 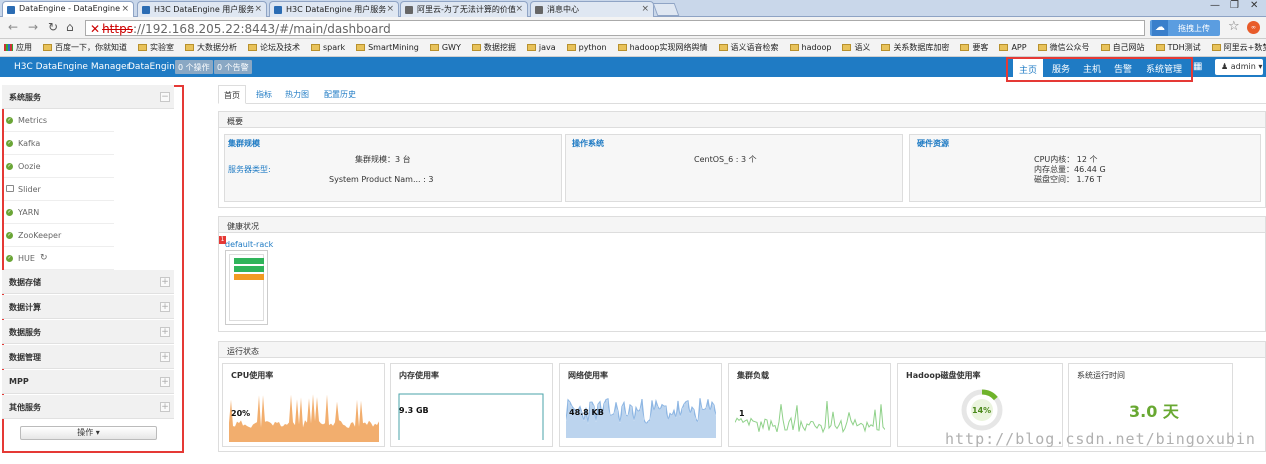 I want to click on extension-icon: ∞, so click(x=1253, y=27).